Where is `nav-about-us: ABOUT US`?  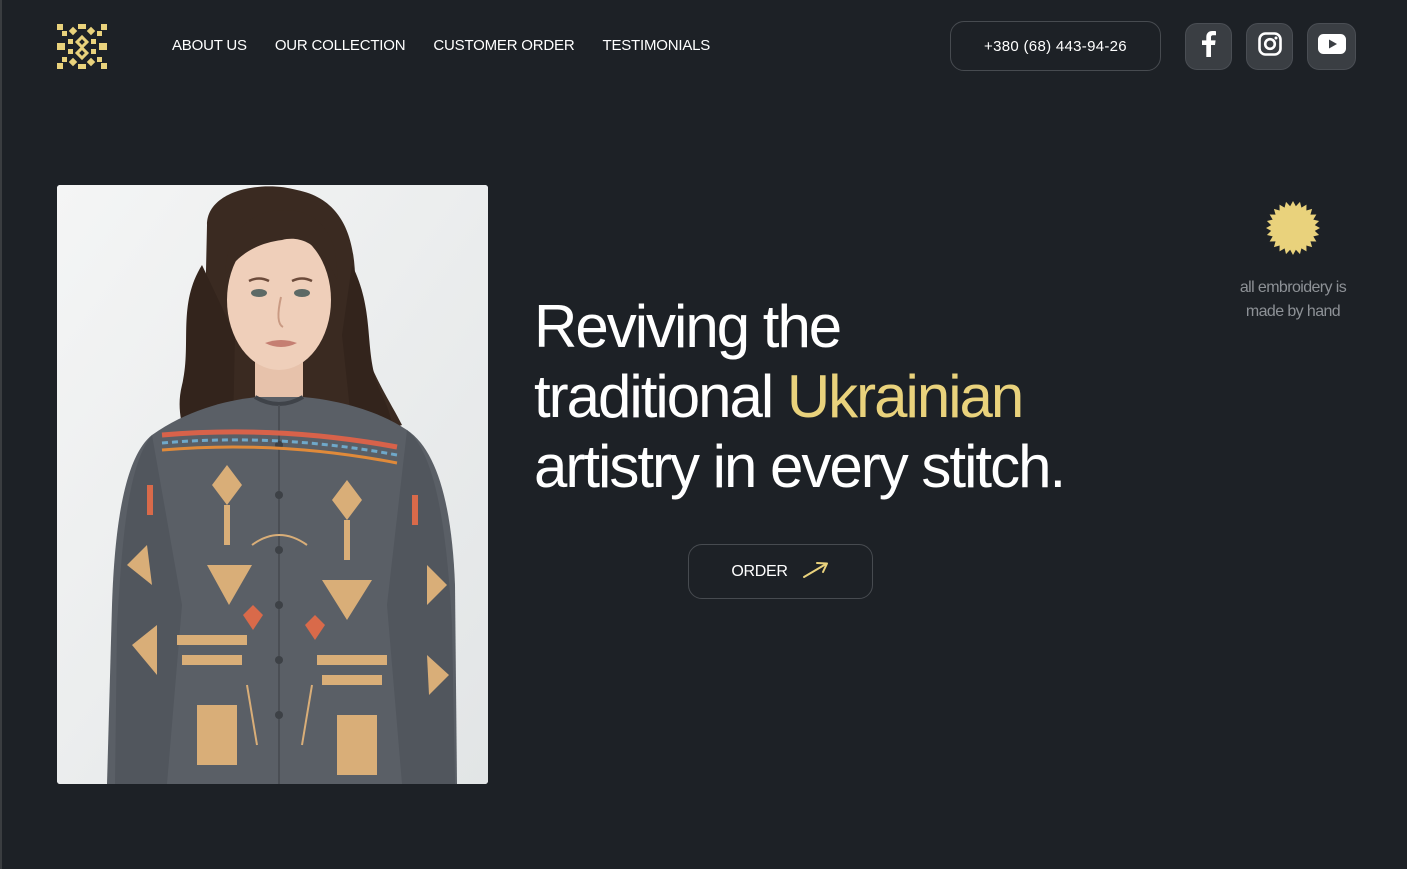
nav-about-us: ABOUT US is located at coordinates (209, 45).